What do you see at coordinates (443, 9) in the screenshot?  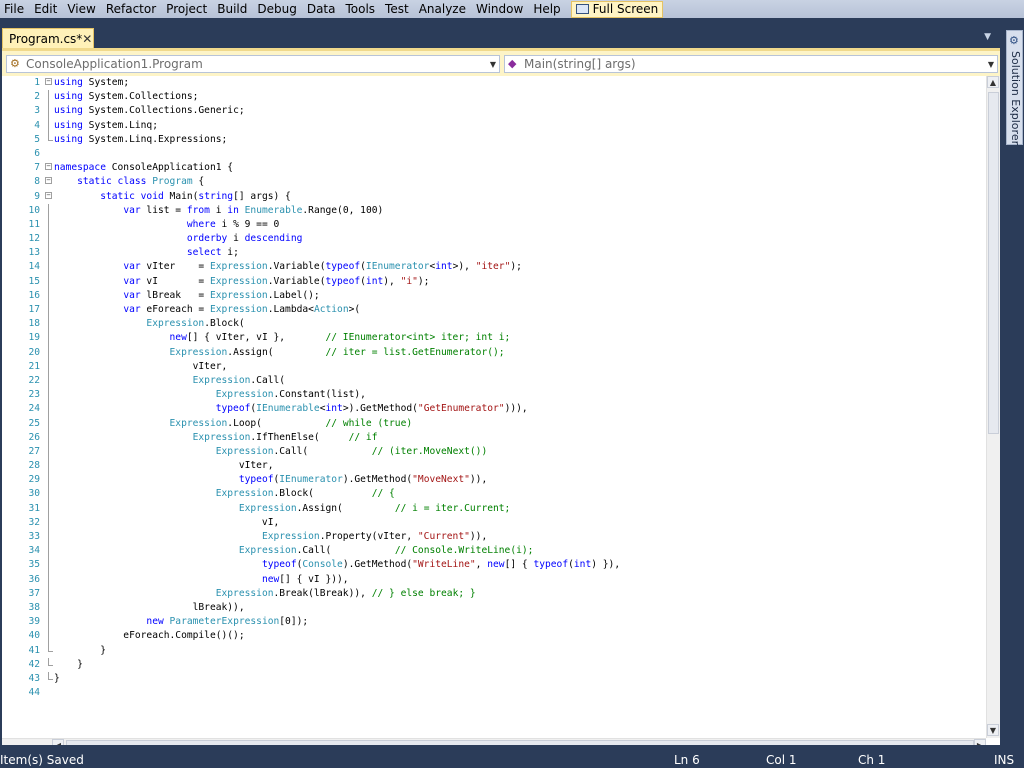 I see `menu-analyze: Analyze` at bounding box center [443, 9].